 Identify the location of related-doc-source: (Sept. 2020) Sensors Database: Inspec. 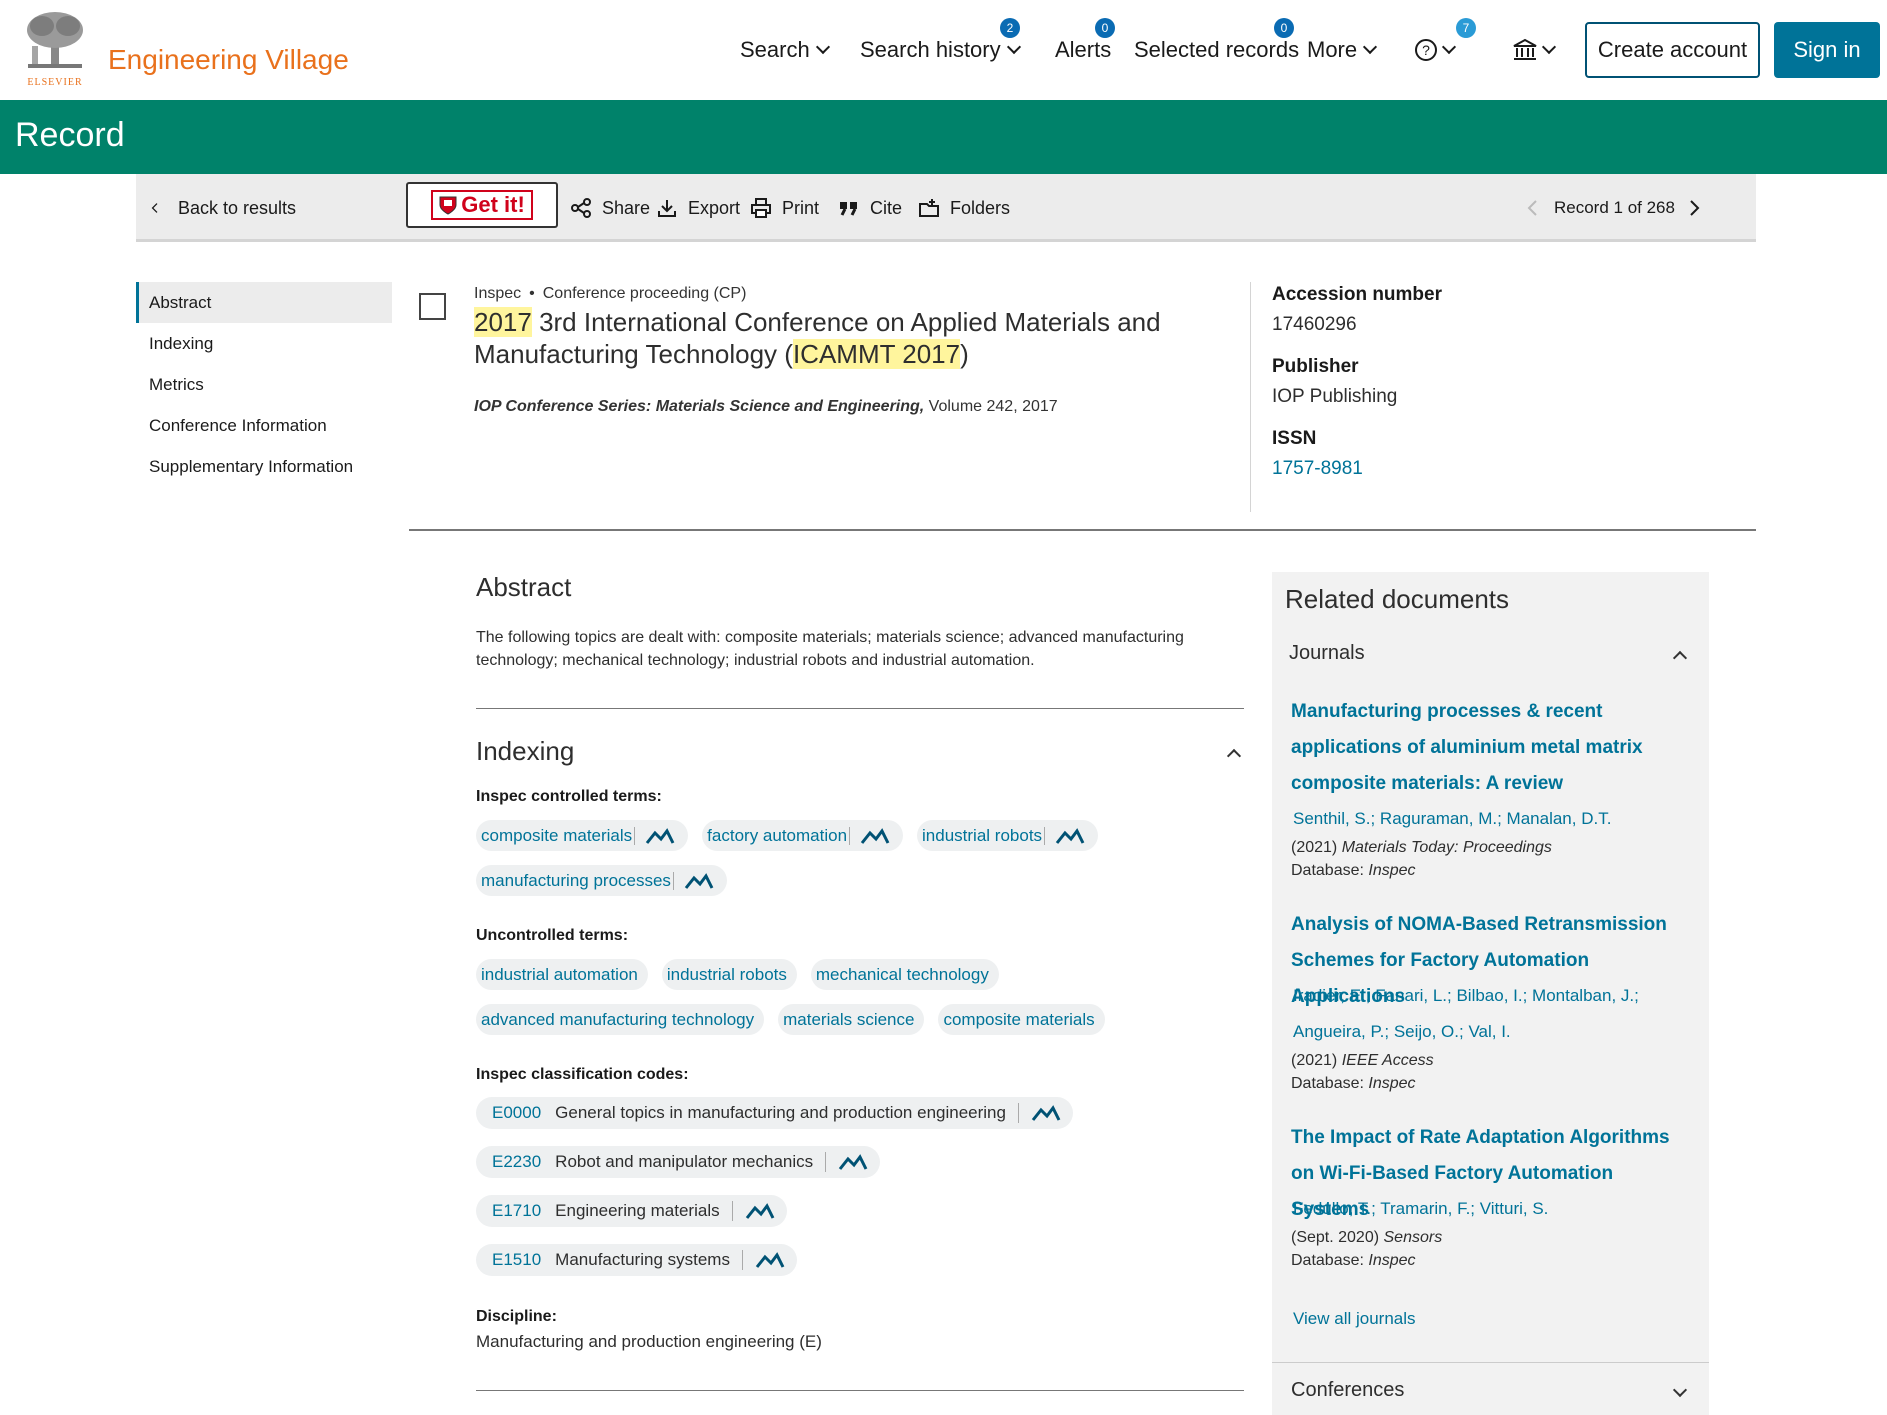
(1491, 1249).